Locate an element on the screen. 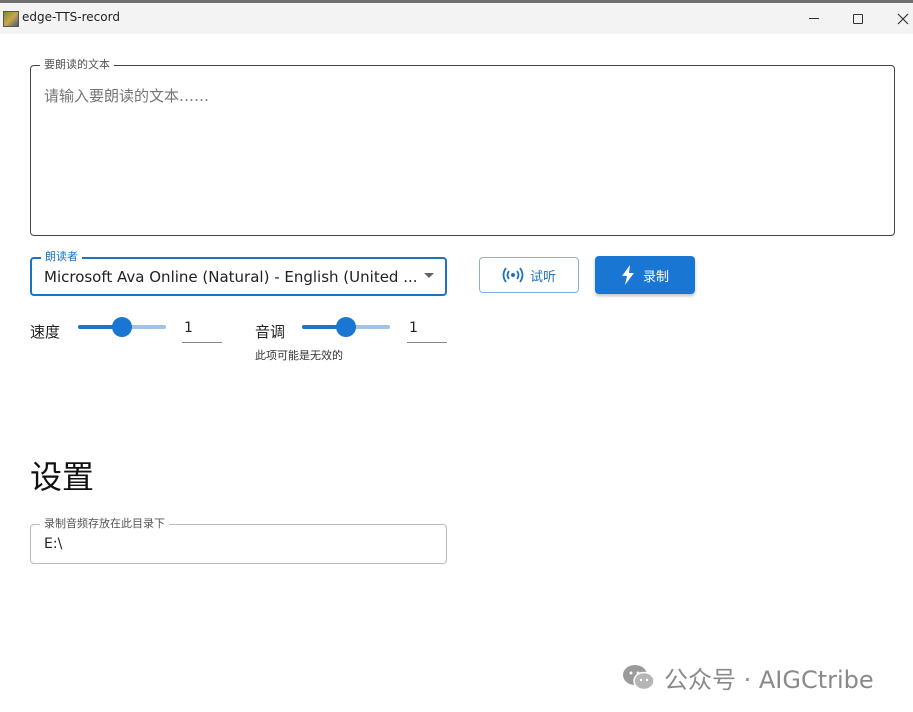 Image resolution: width=913 pixels, height=712 pixels. minimize-icon is located at coordinates (814, 18).